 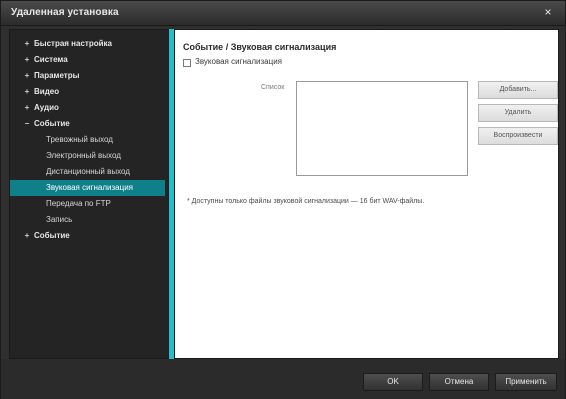 What do you see at coordinates (518, 113) in the screenshot?
I see `remove-button: Удалить` at bounding box center [518, 113].